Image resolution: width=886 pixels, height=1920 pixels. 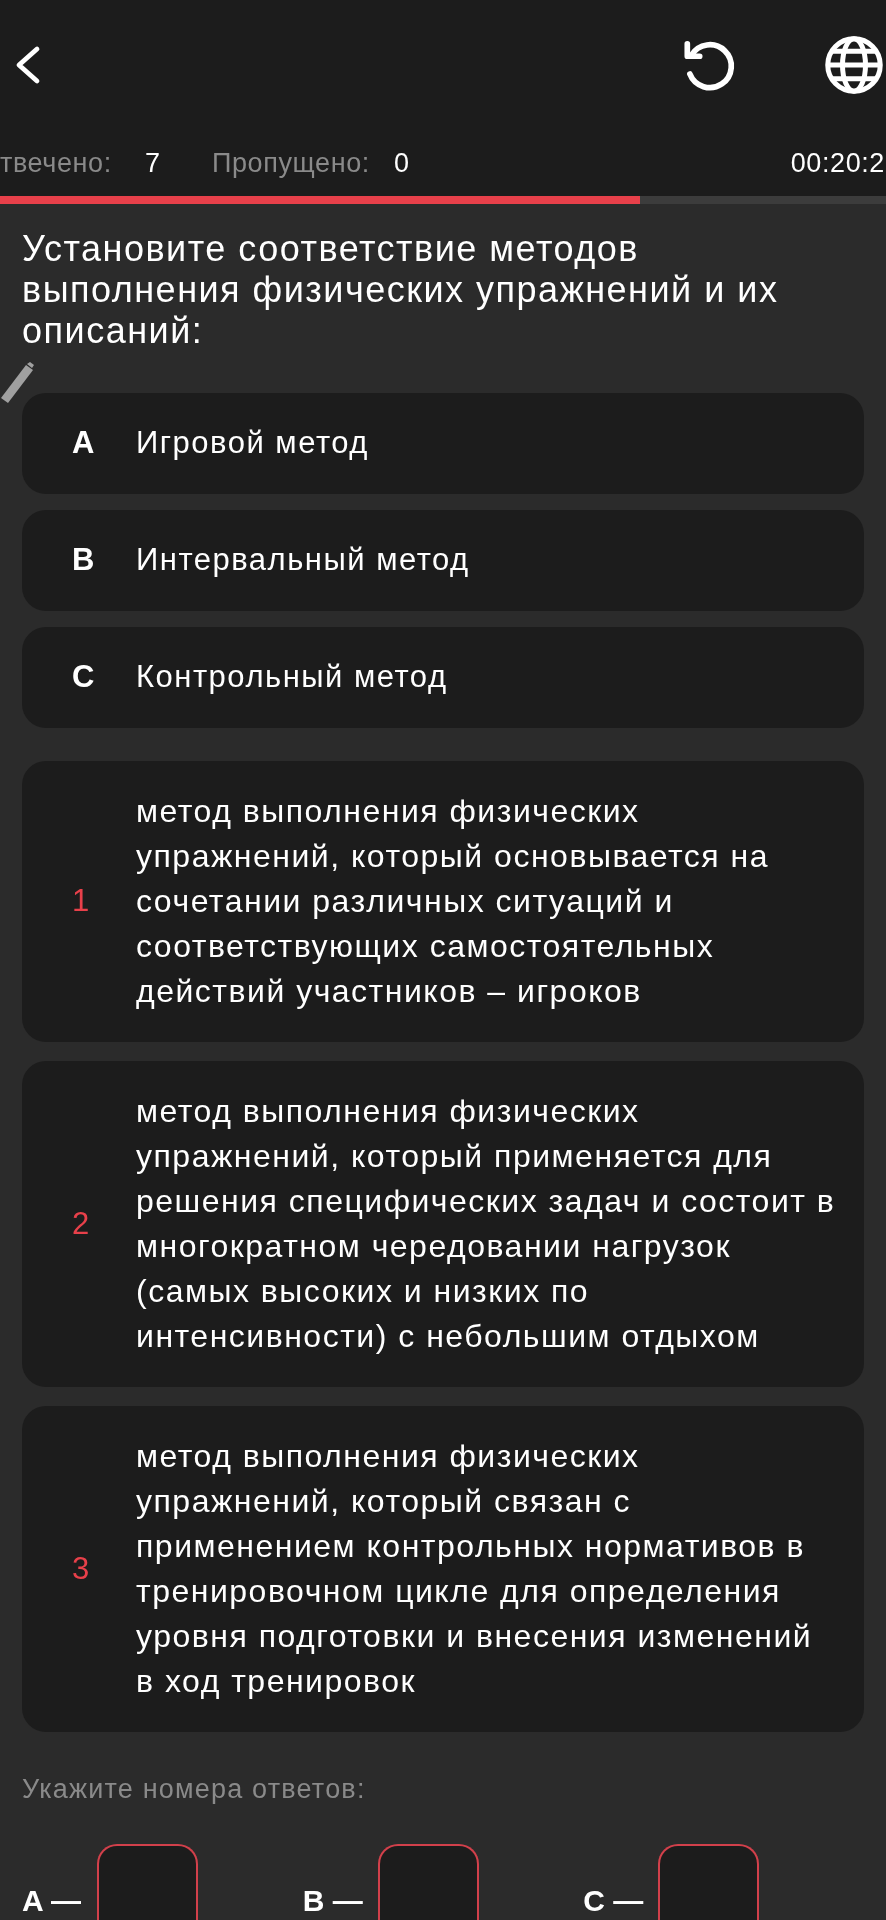 What do you see at coordinates (838, 163) in the screenshot?
I see `timer: 00:20:2` at bounding box center [838, 163].